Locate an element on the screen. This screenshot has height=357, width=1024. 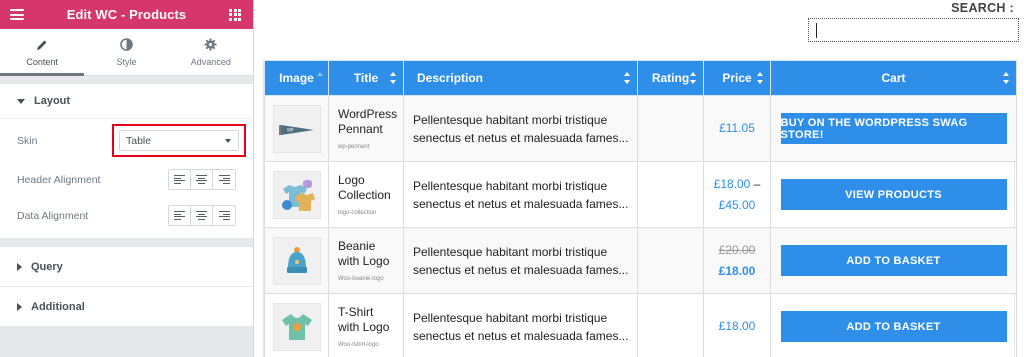
svg-text: WP is located at coordinates (290, 129).